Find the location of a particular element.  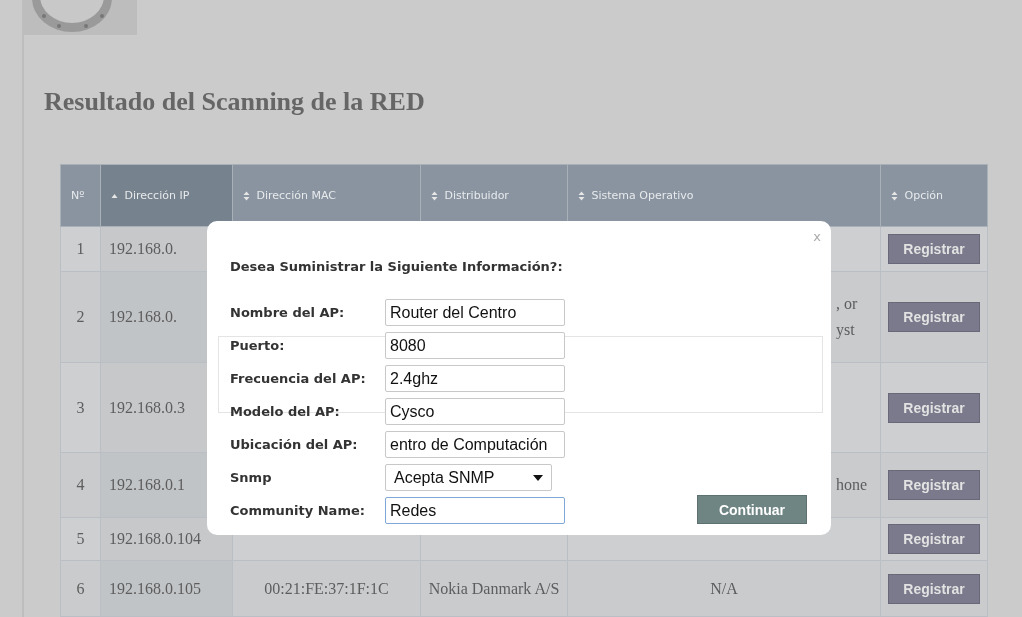

caret-icon is located at coordinates (538, 477).